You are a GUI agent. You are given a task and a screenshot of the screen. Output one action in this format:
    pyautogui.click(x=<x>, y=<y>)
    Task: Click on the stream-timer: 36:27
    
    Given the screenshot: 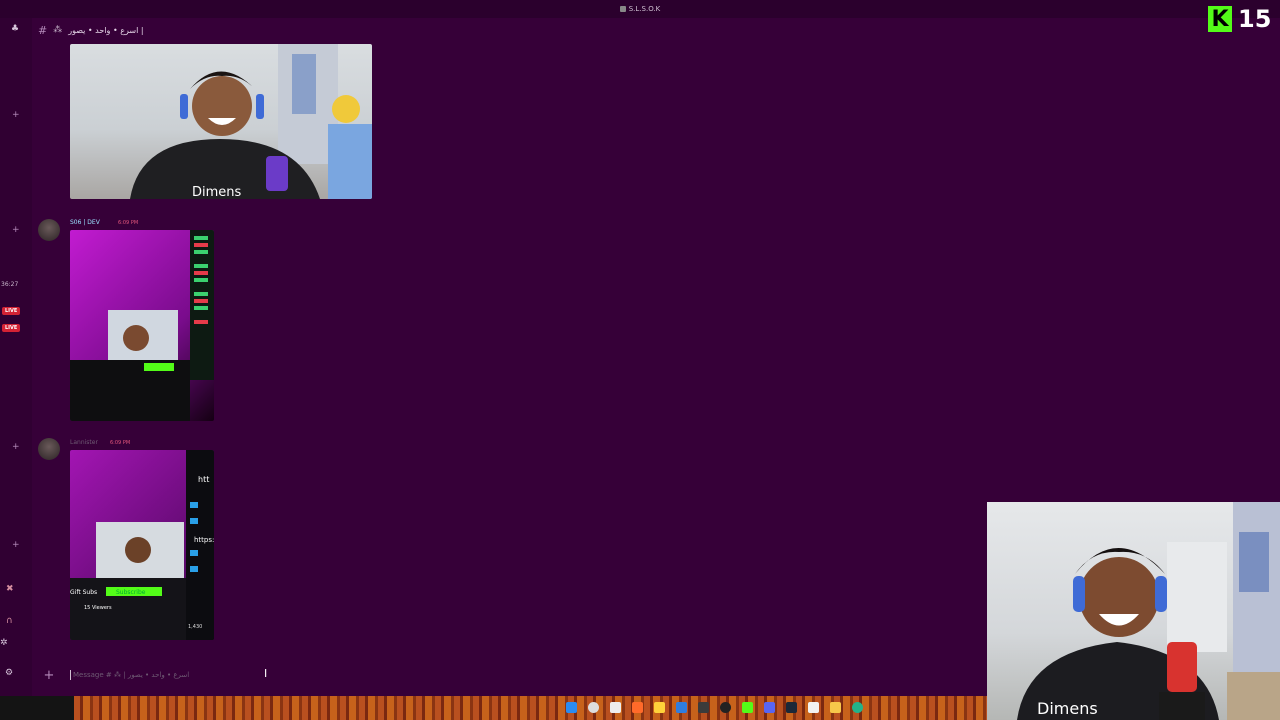 What is the action you would take?
    pyautogui.click(x=10, y=284)
    